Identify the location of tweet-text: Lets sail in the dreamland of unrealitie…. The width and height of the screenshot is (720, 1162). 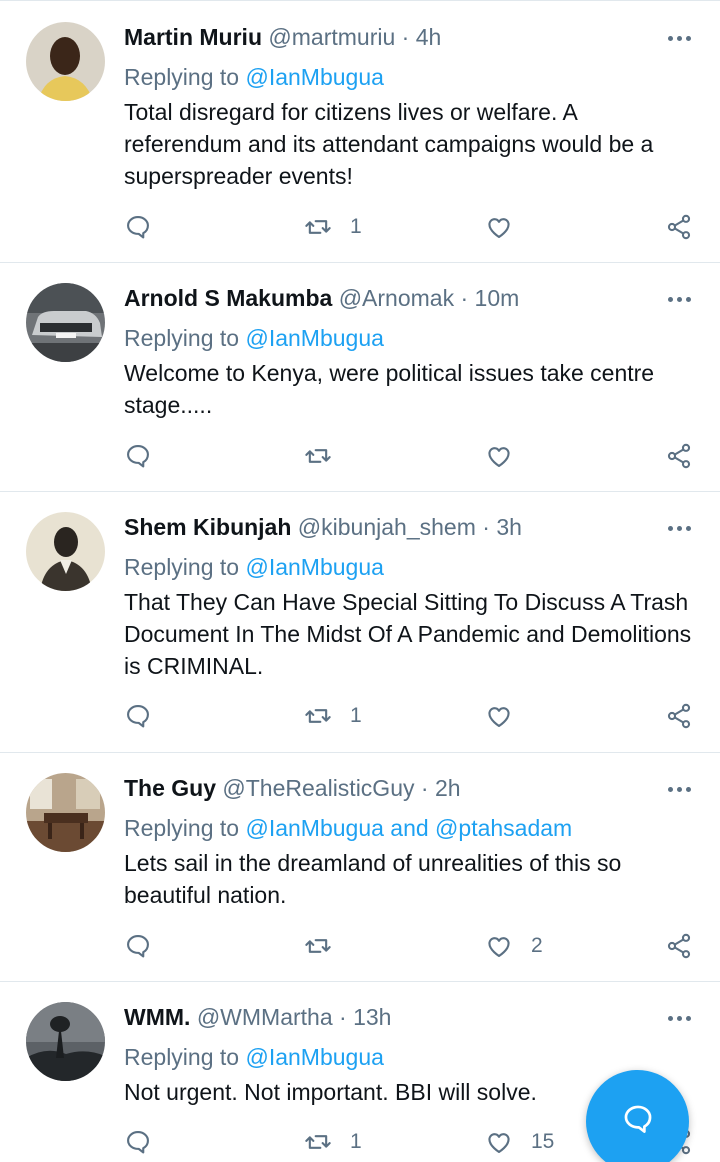
(373, 879).